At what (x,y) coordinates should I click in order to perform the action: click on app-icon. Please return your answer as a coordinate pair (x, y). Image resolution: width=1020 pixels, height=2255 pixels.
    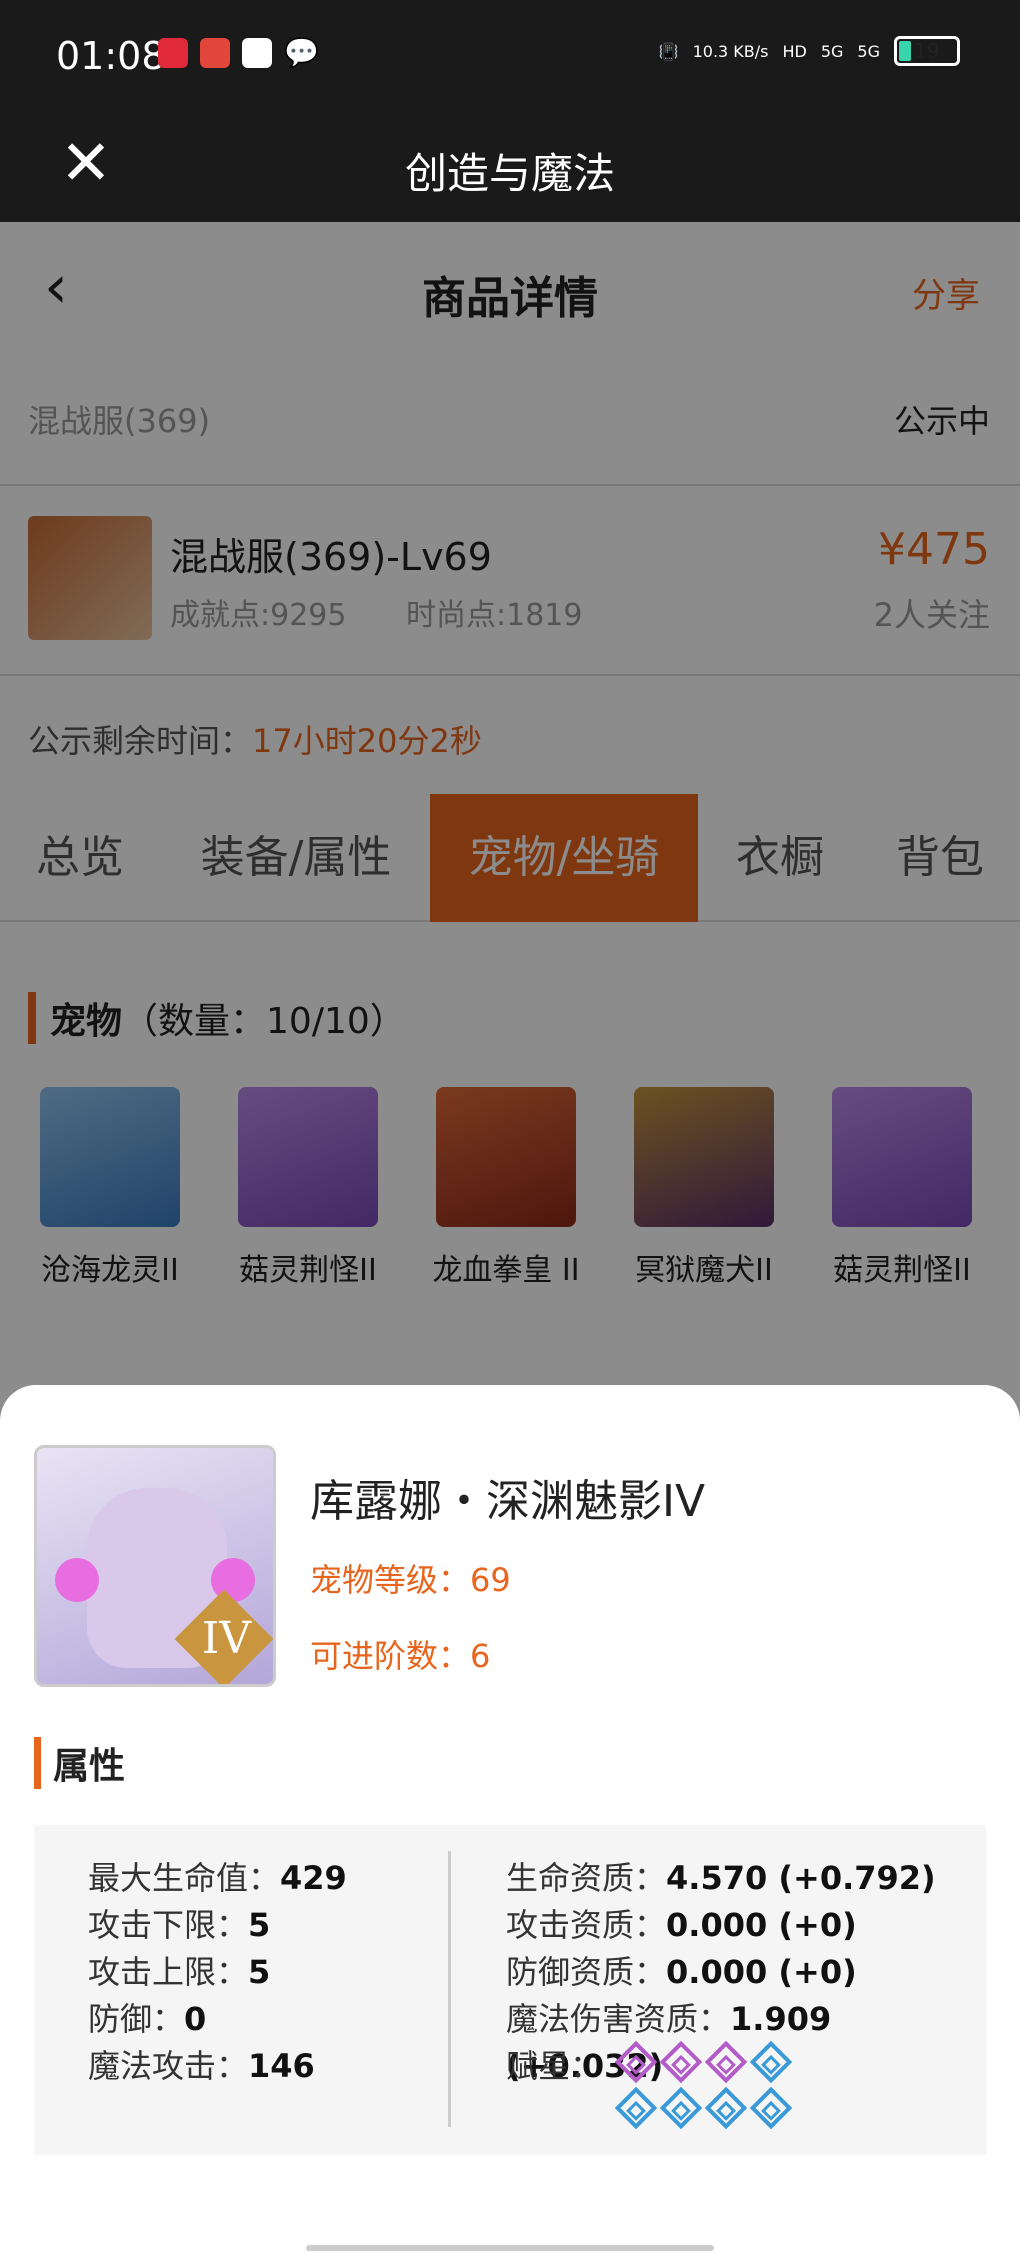
    Looking at the image, I should click on (215, 53).